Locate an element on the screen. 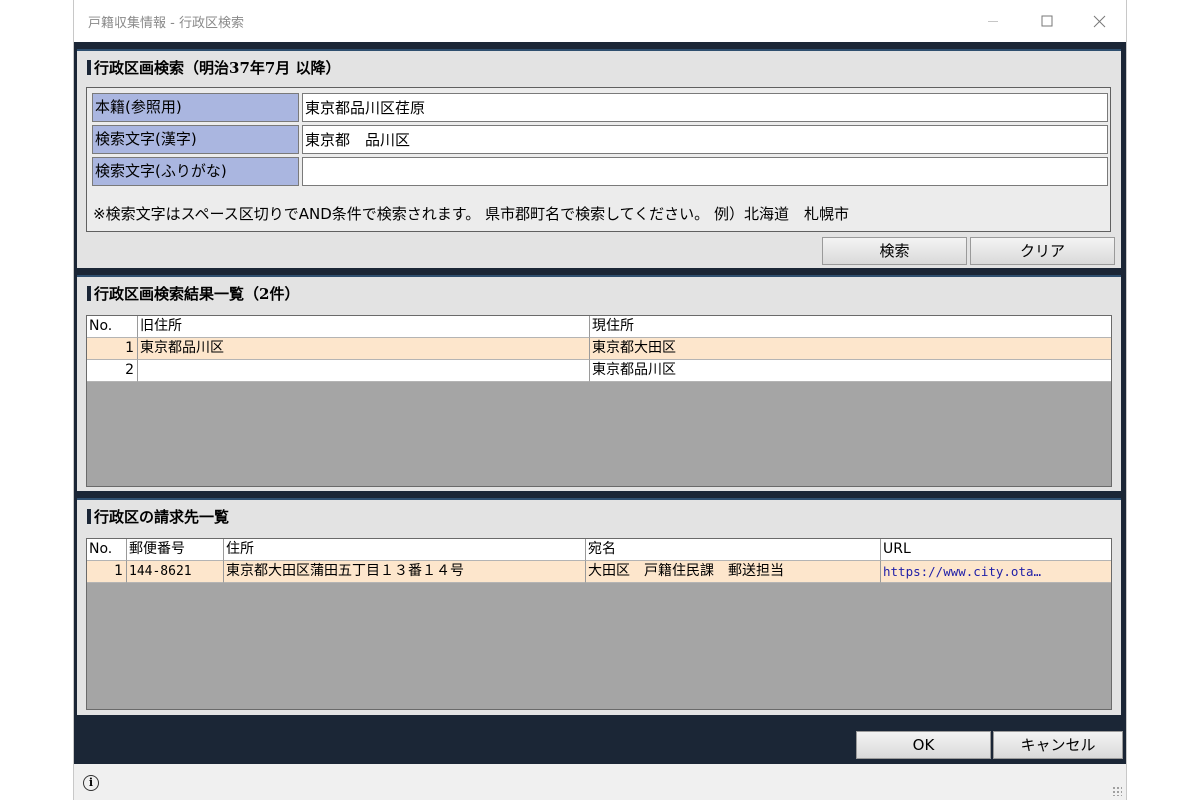  info-icon: i is located at coordinates (91, 783).